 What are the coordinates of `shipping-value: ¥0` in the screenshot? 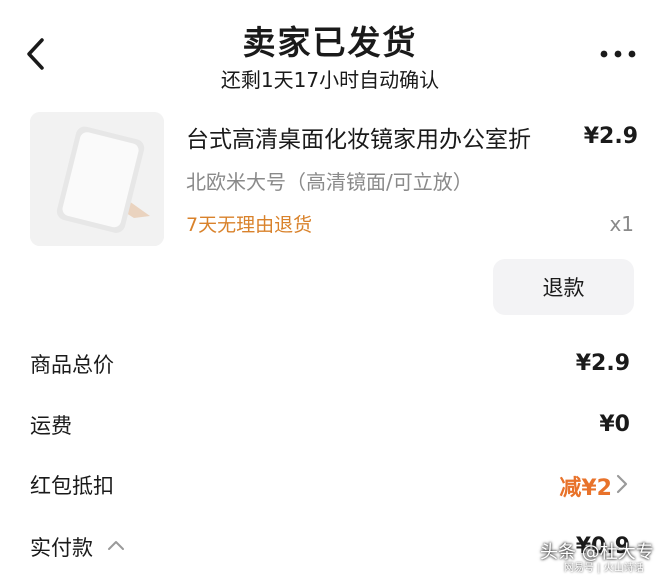 It's located at (614, 424).